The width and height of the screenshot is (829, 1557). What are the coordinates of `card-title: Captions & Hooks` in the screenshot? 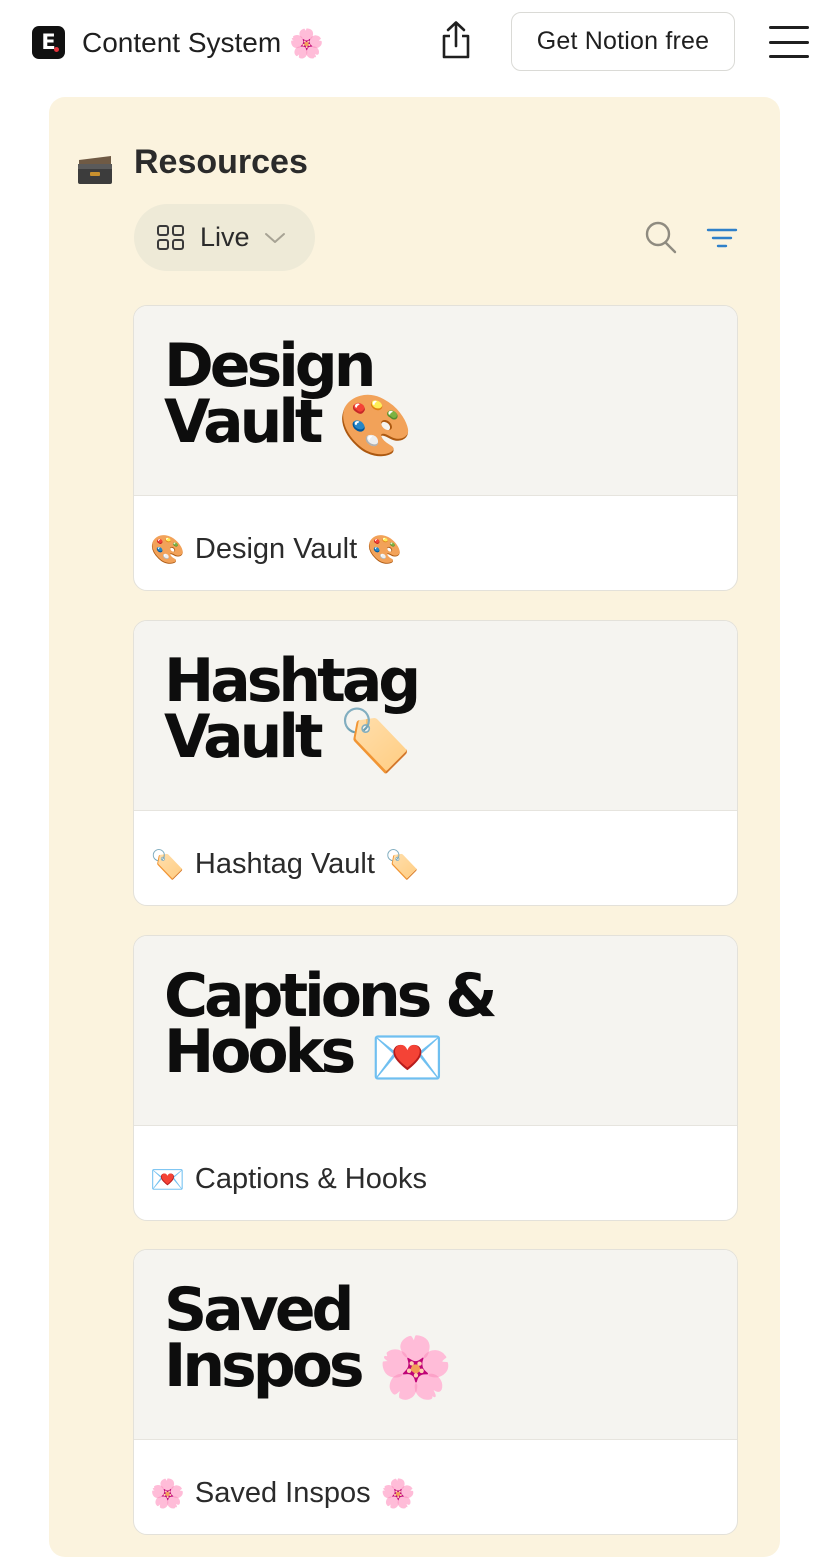 It's located at (310, 1178).